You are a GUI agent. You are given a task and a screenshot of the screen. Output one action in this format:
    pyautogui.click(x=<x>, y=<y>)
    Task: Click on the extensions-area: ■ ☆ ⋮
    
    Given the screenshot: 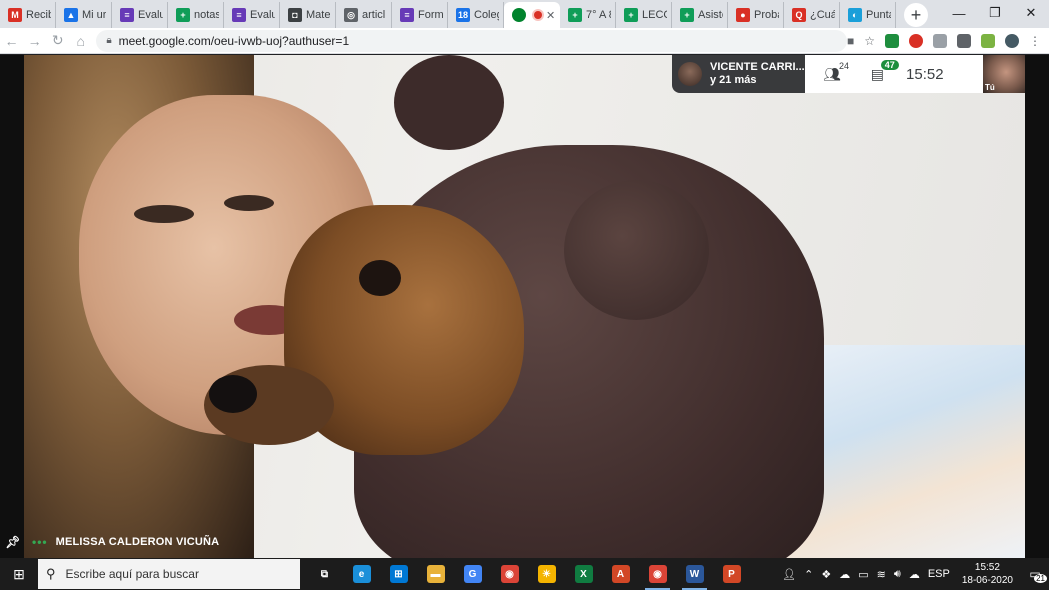 What is the action you would take?
    pyautogui.click(x=948, y=40)
    